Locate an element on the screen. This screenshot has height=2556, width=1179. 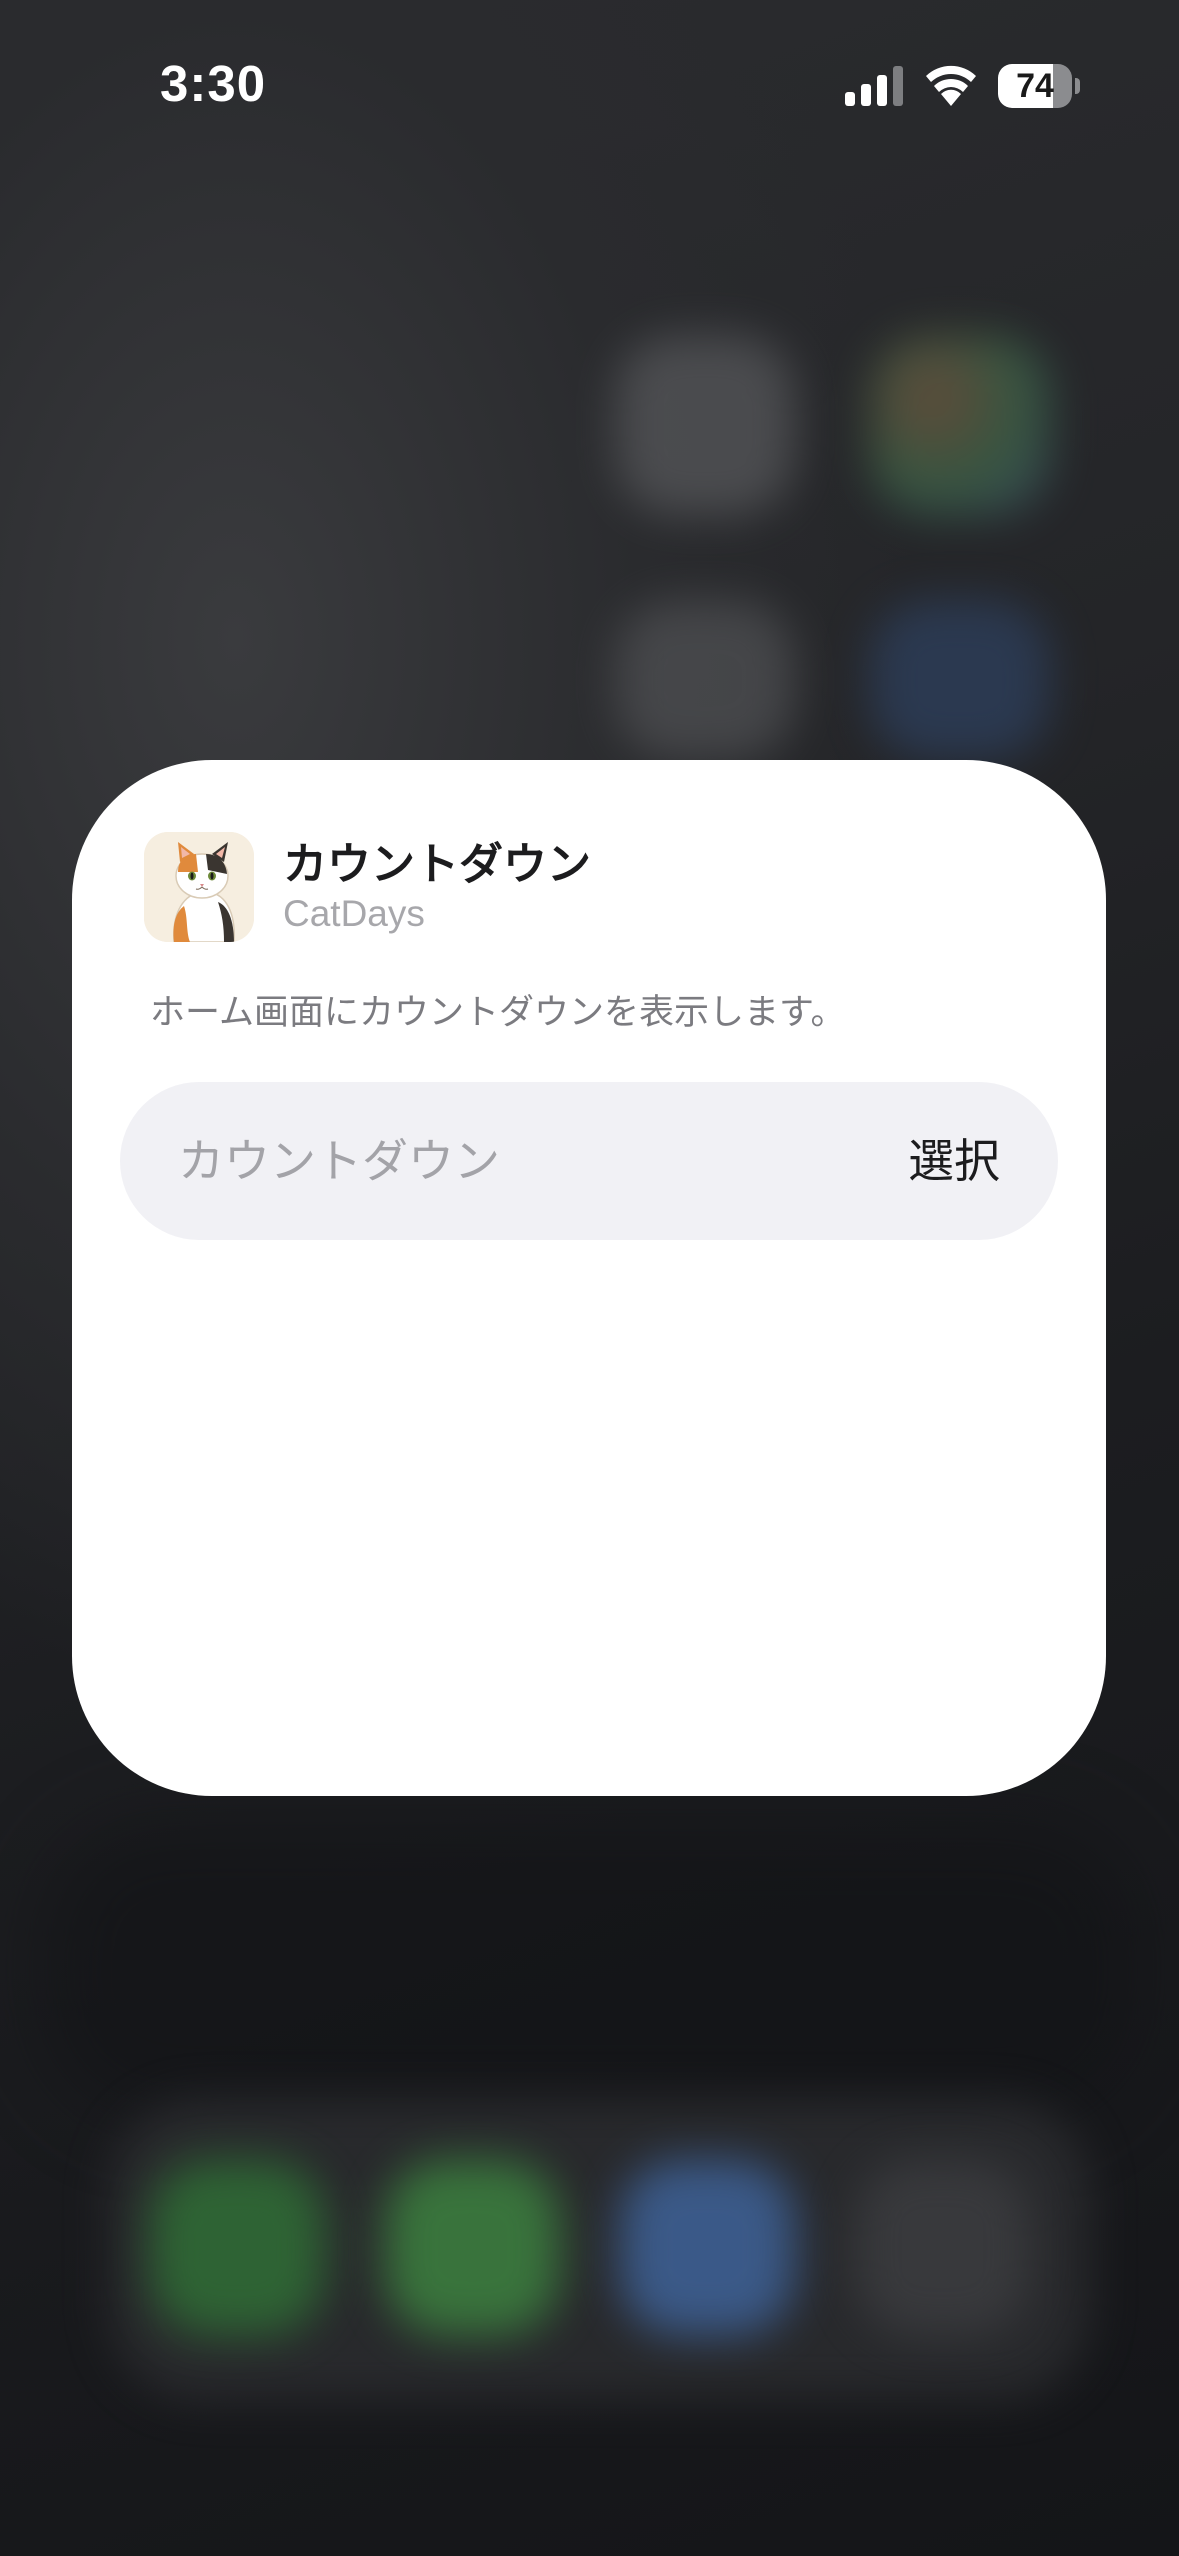
battery-level-text: 74 is located at coordinates (1035, 86).